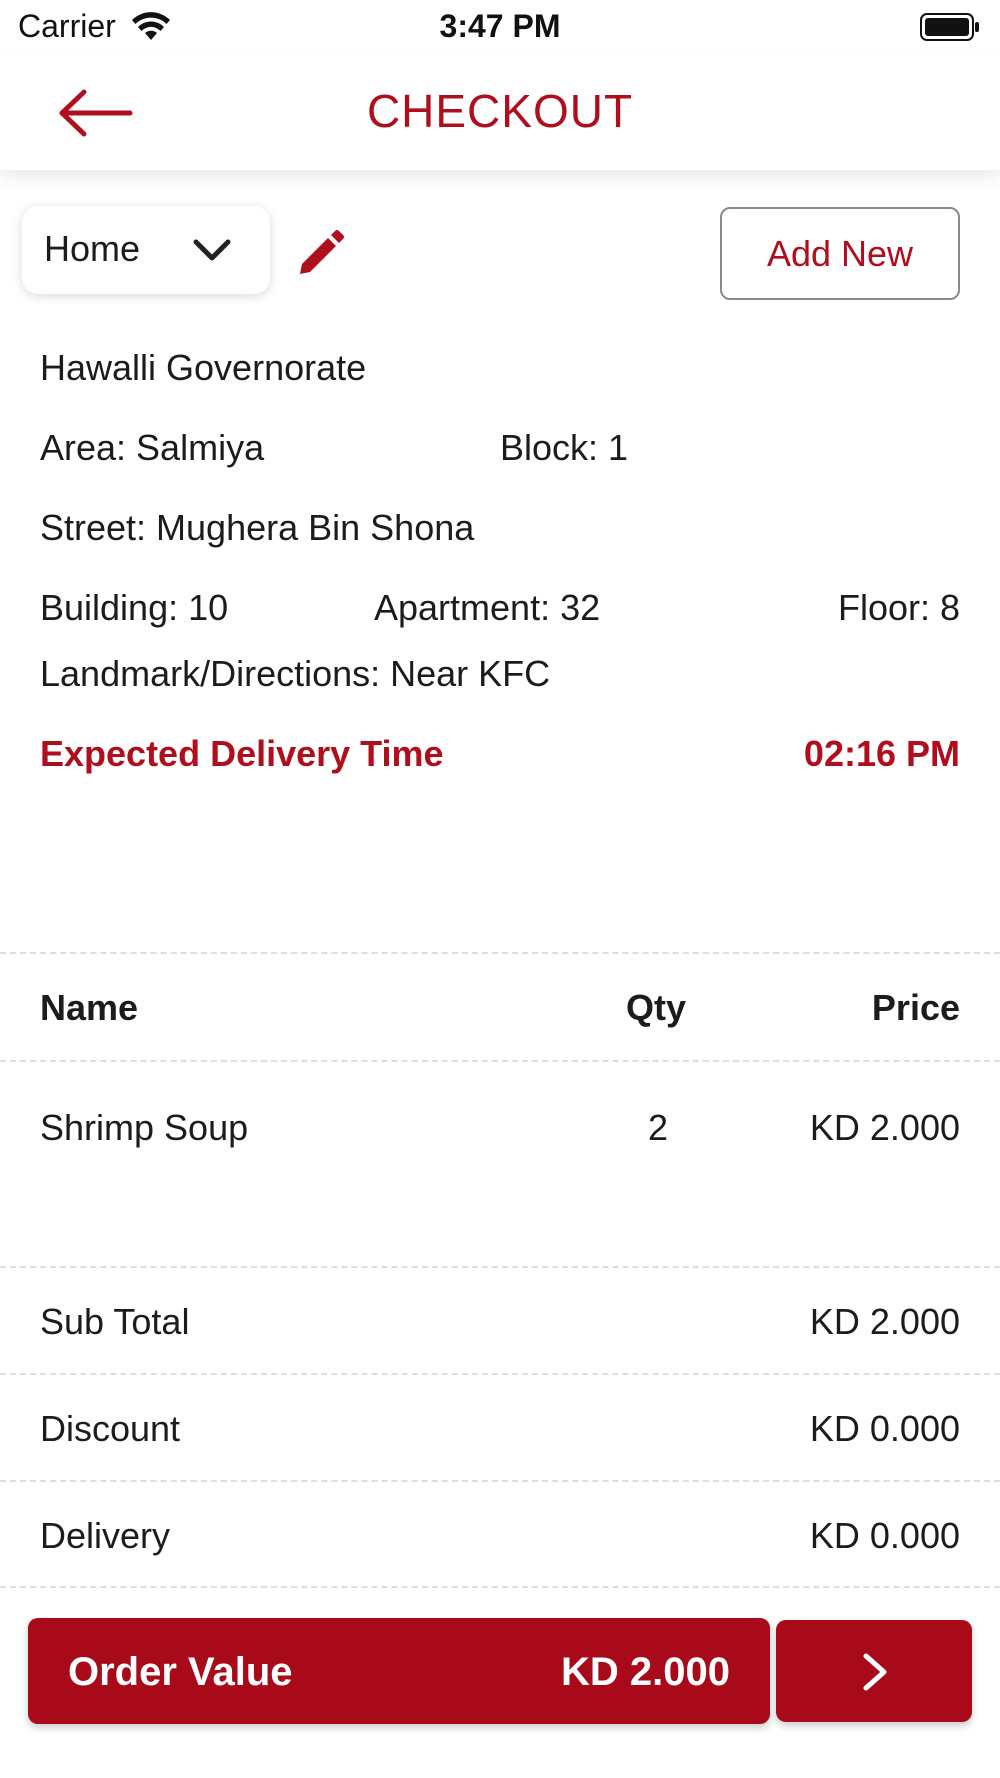 The image size is (1000, 1778). I want to click on order-value-bar: Order Value KD 2.000, so click(399, 1671).